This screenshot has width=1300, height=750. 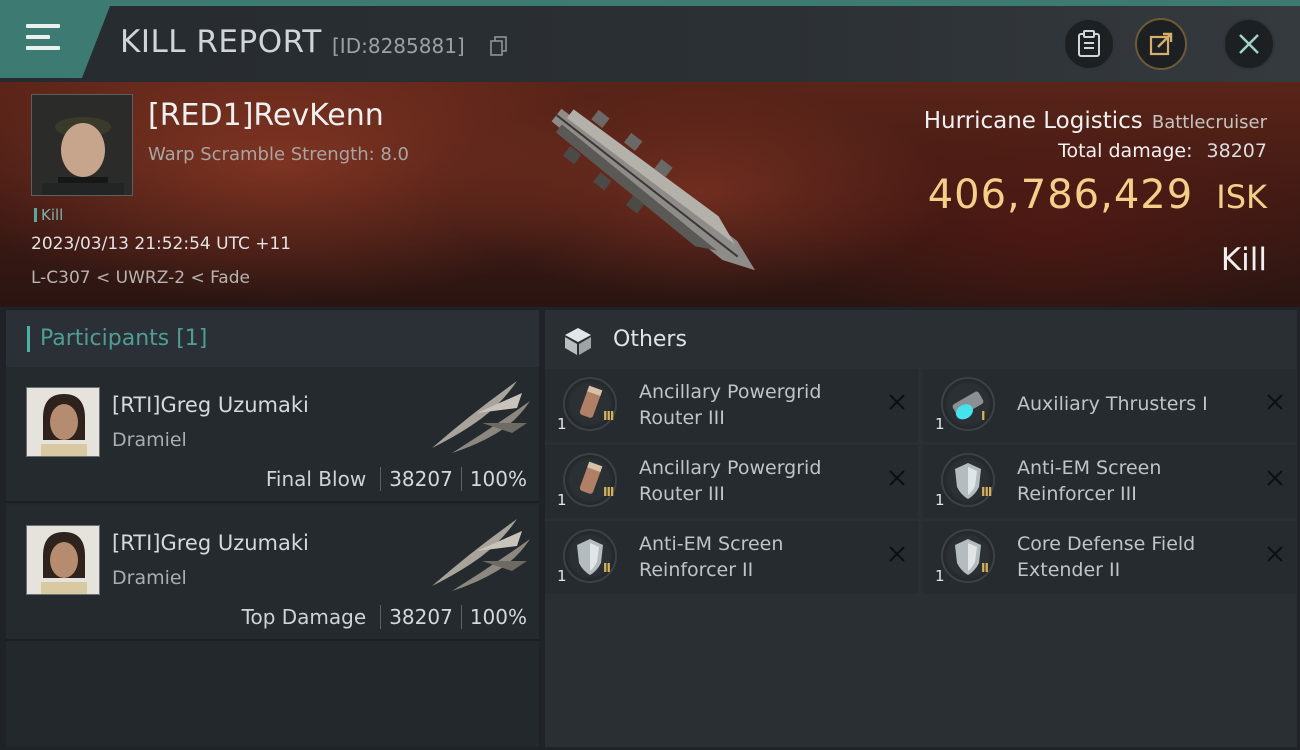 I want to click on close-icon, so click(x=1249, y=44).